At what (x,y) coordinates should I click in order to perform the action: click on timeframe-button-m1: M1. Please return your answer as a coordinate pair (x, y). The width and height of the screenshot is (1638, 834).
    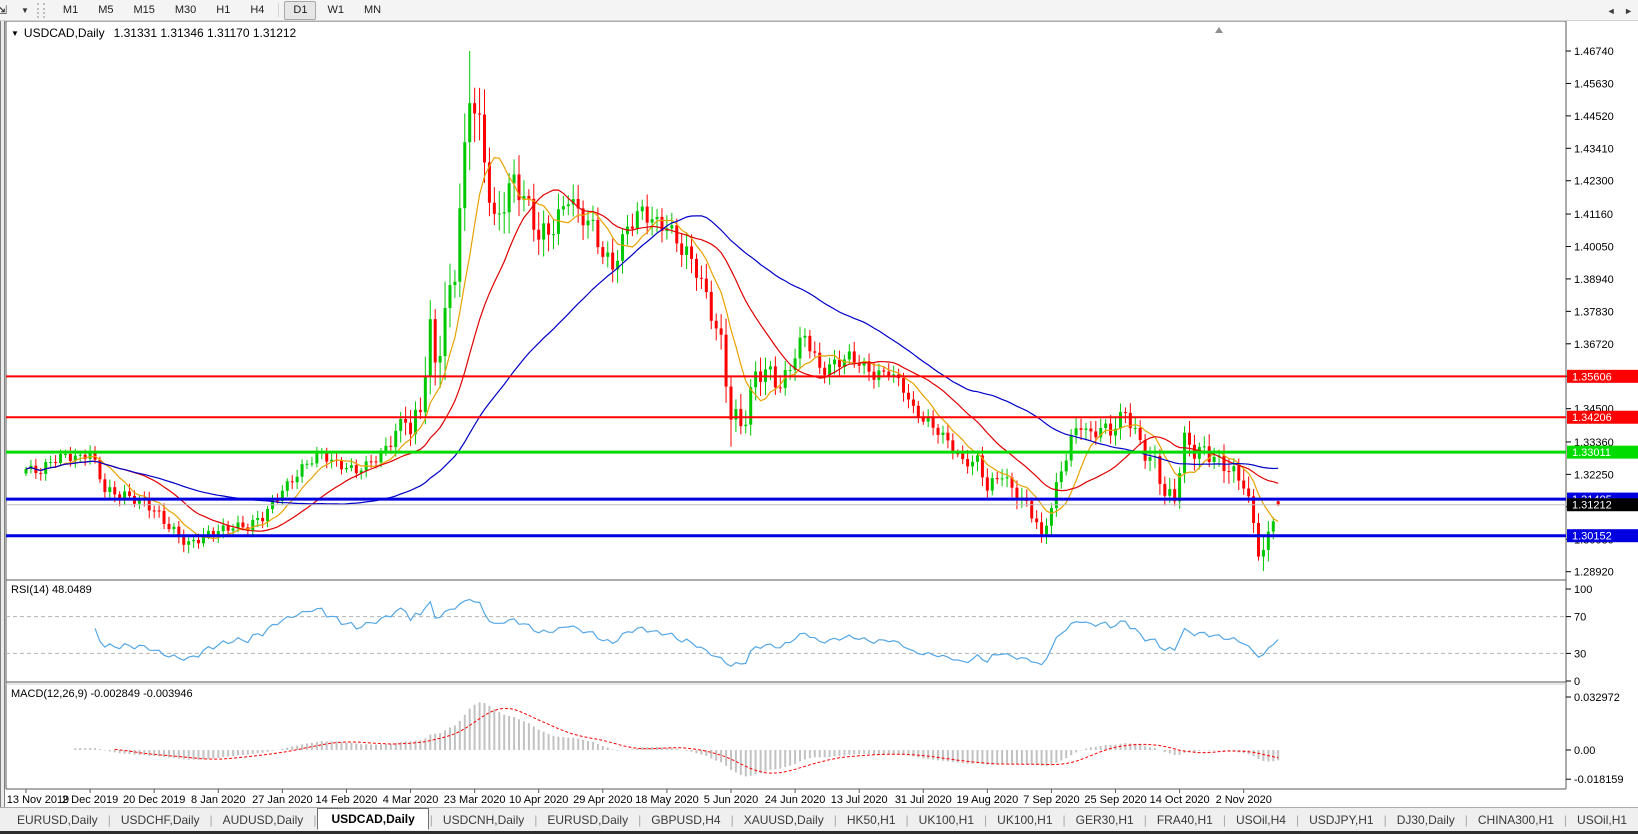
    Looking at the image, I should click on (70, 10).